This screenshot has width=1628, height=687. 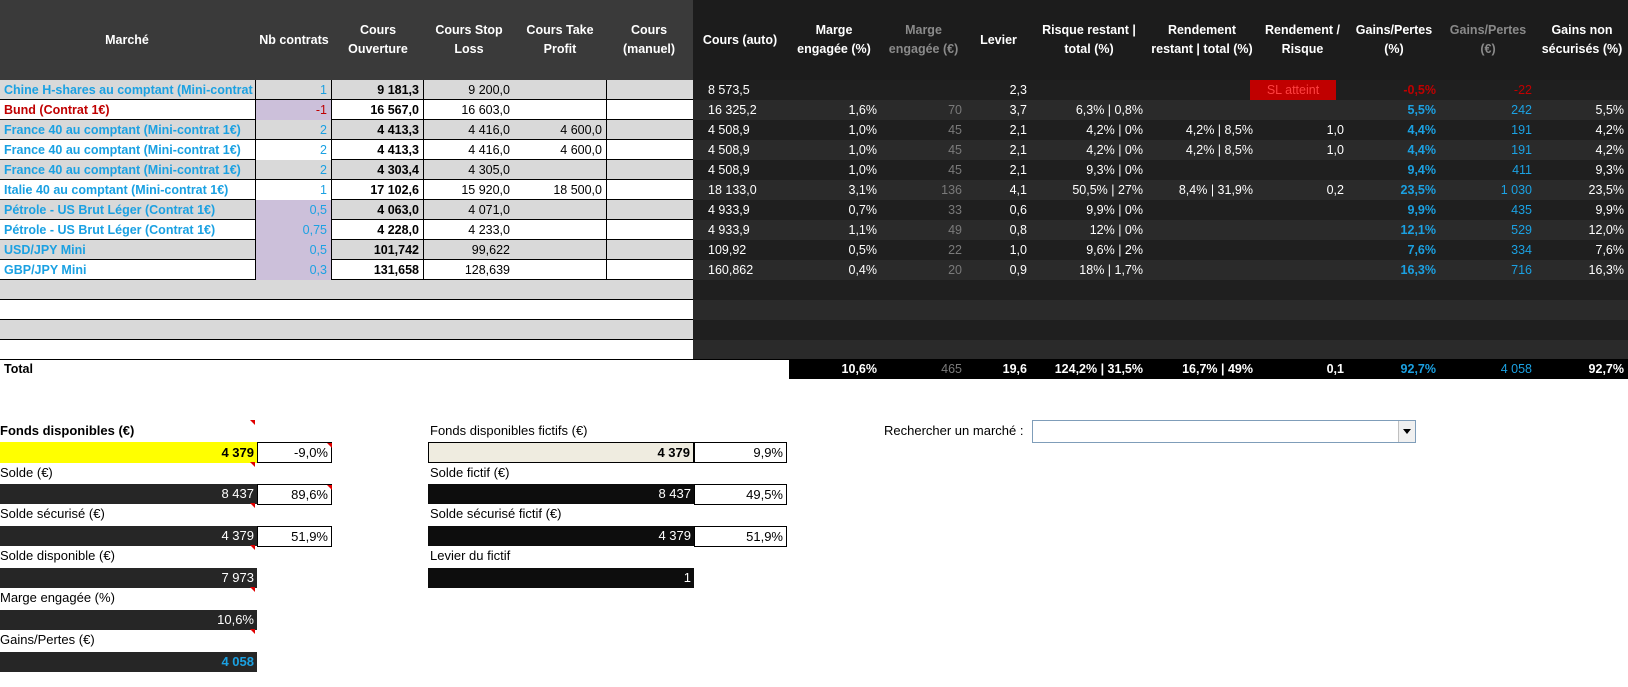 I want to click on header-gains-eur: Gains/Pertes (€), so click(x=1488, y=40).